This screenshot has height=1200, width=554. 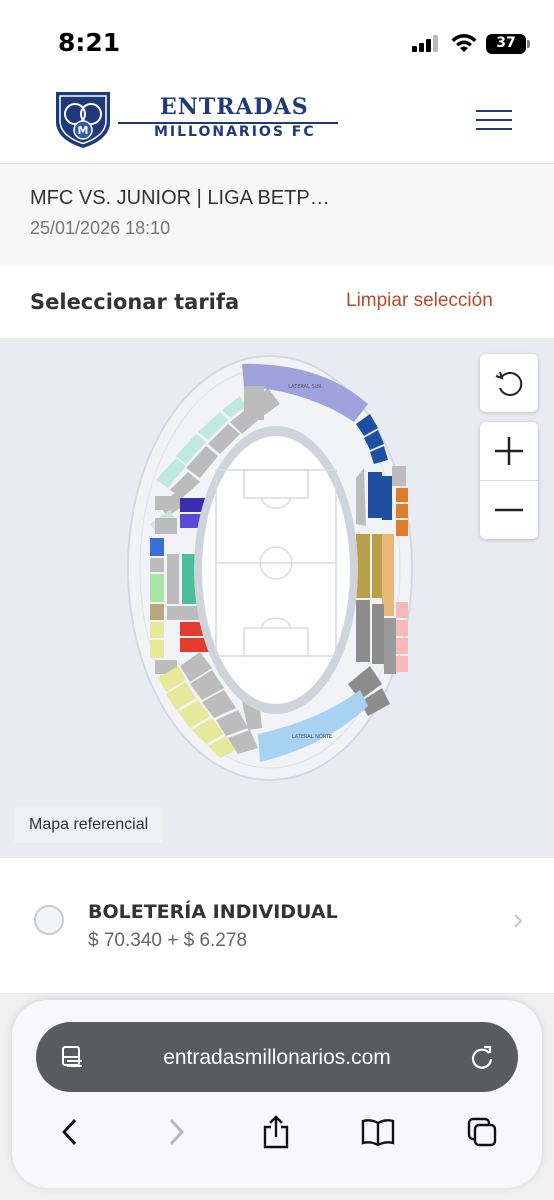 What do you see at coordinates (509, 510) in the screenshot?
I see `zoom-out-icon` at bounding box center [509, 510].